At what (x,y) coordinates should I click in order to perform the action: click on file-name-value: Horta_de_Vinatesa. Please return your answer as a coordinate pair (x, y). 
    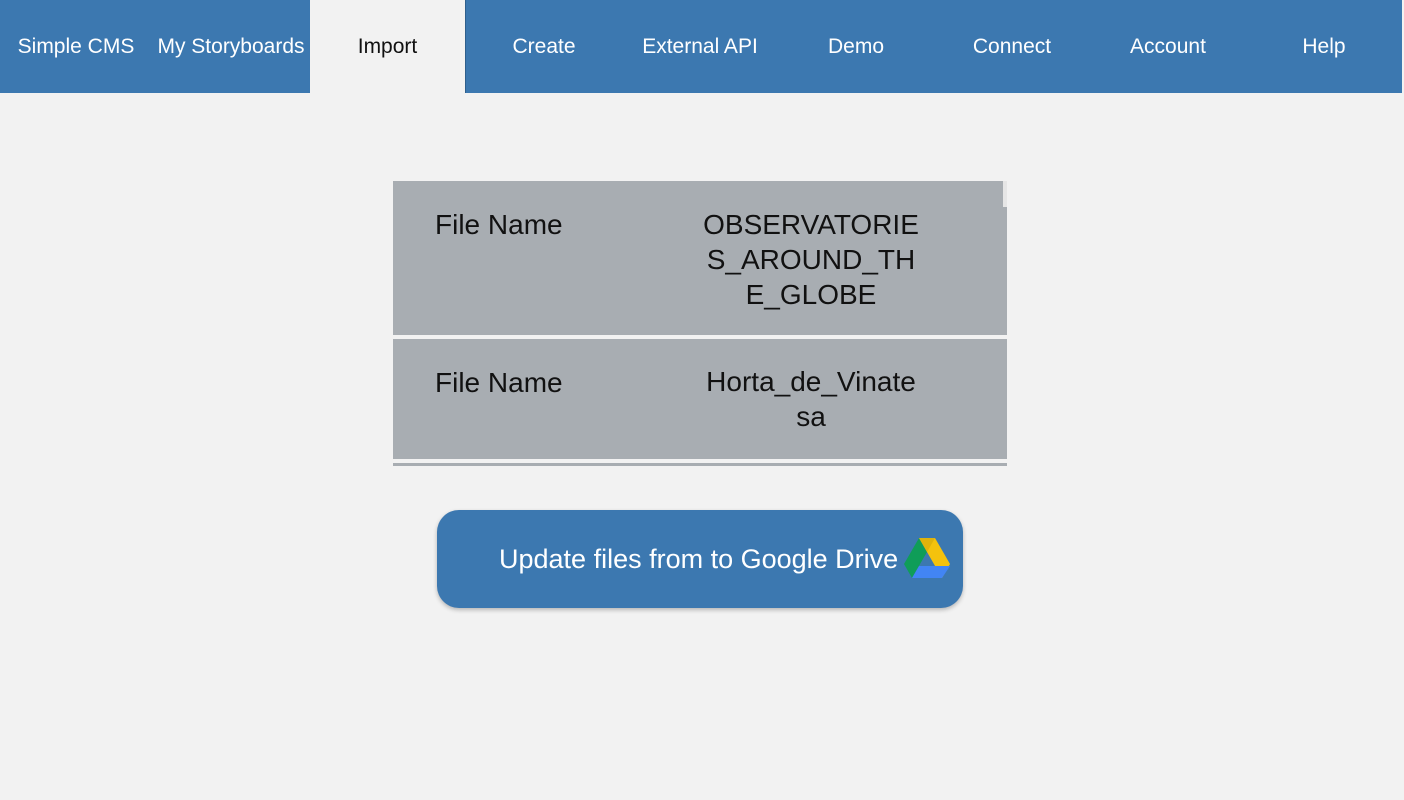
    Looking at the image, I should click on (811, 399).